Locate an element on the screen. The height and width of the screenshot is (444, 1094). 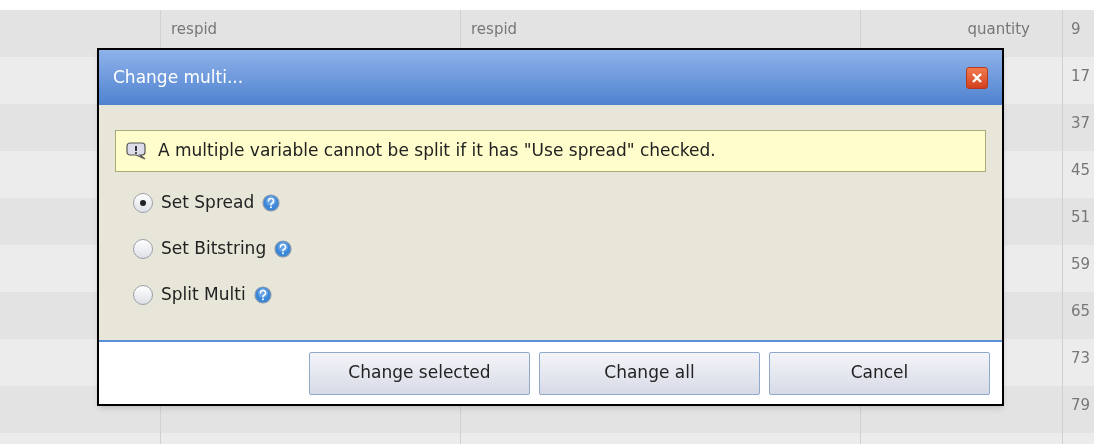
table-cell-text: 79 is located at coordinates (1081, 405).